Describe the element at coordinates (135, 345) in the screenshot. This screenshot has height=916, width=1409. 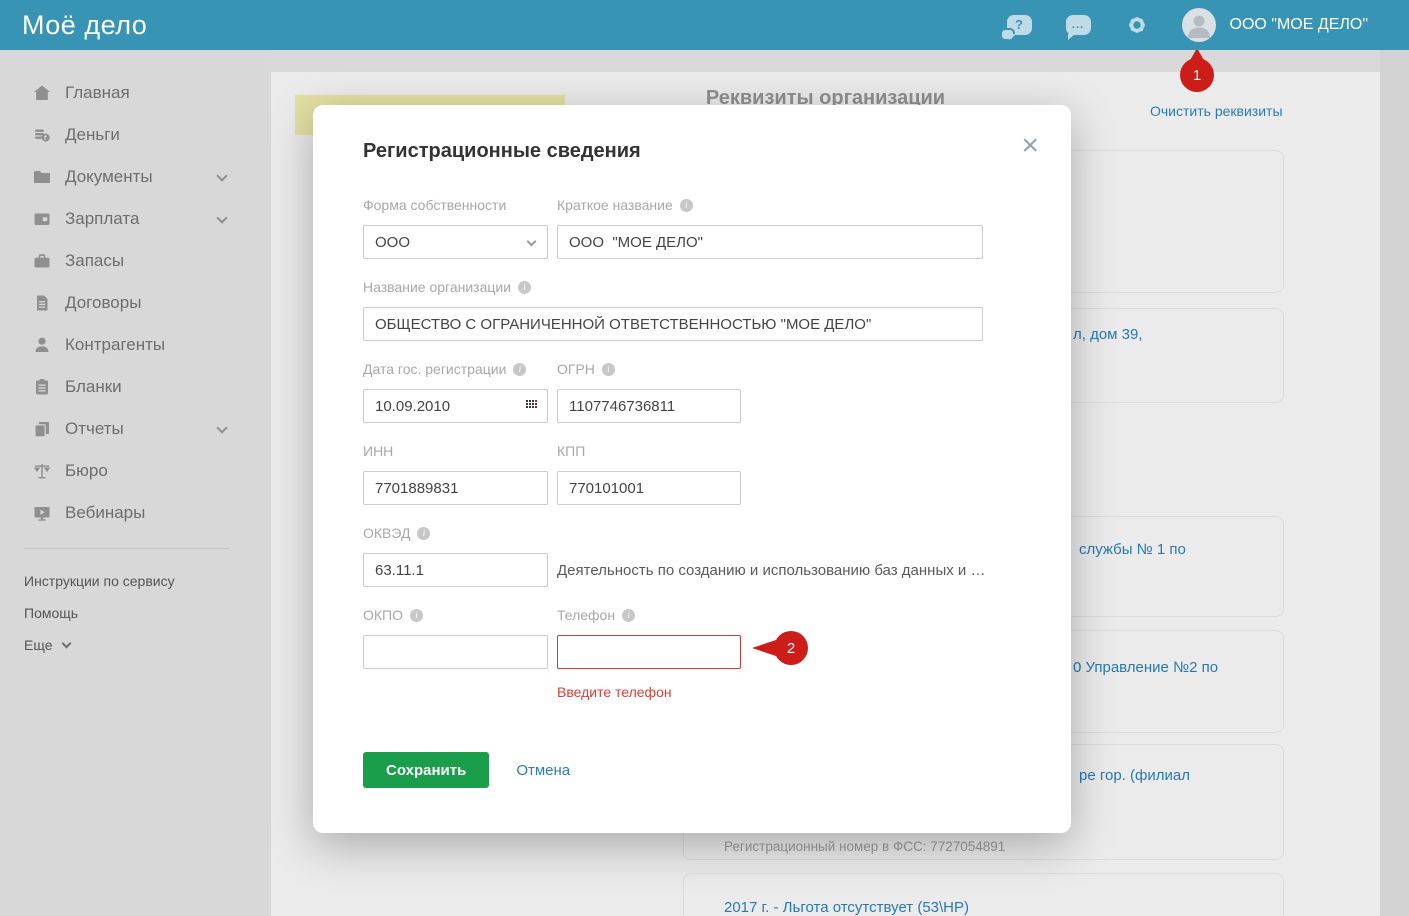
I see `sidebar-item-counterparties: Контрагенты` at that location.